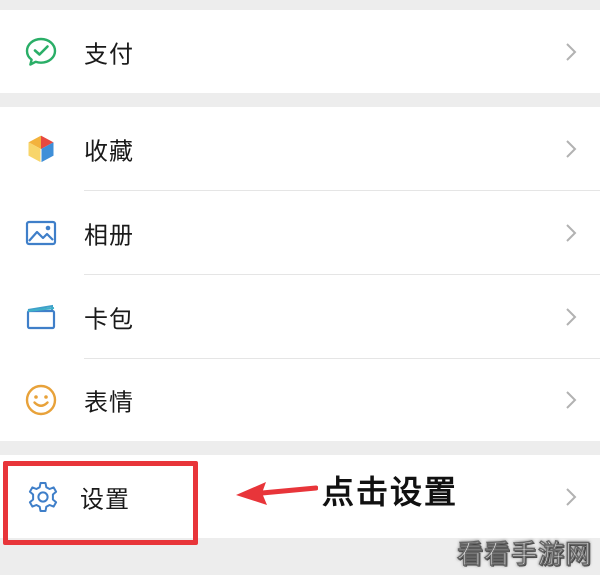 The width and height of the screenshot is (600, 575). What do you see at coordinates (41, 317) in the screenshot?
I see `card-wallet-icon` at bounding box center [41, 317].